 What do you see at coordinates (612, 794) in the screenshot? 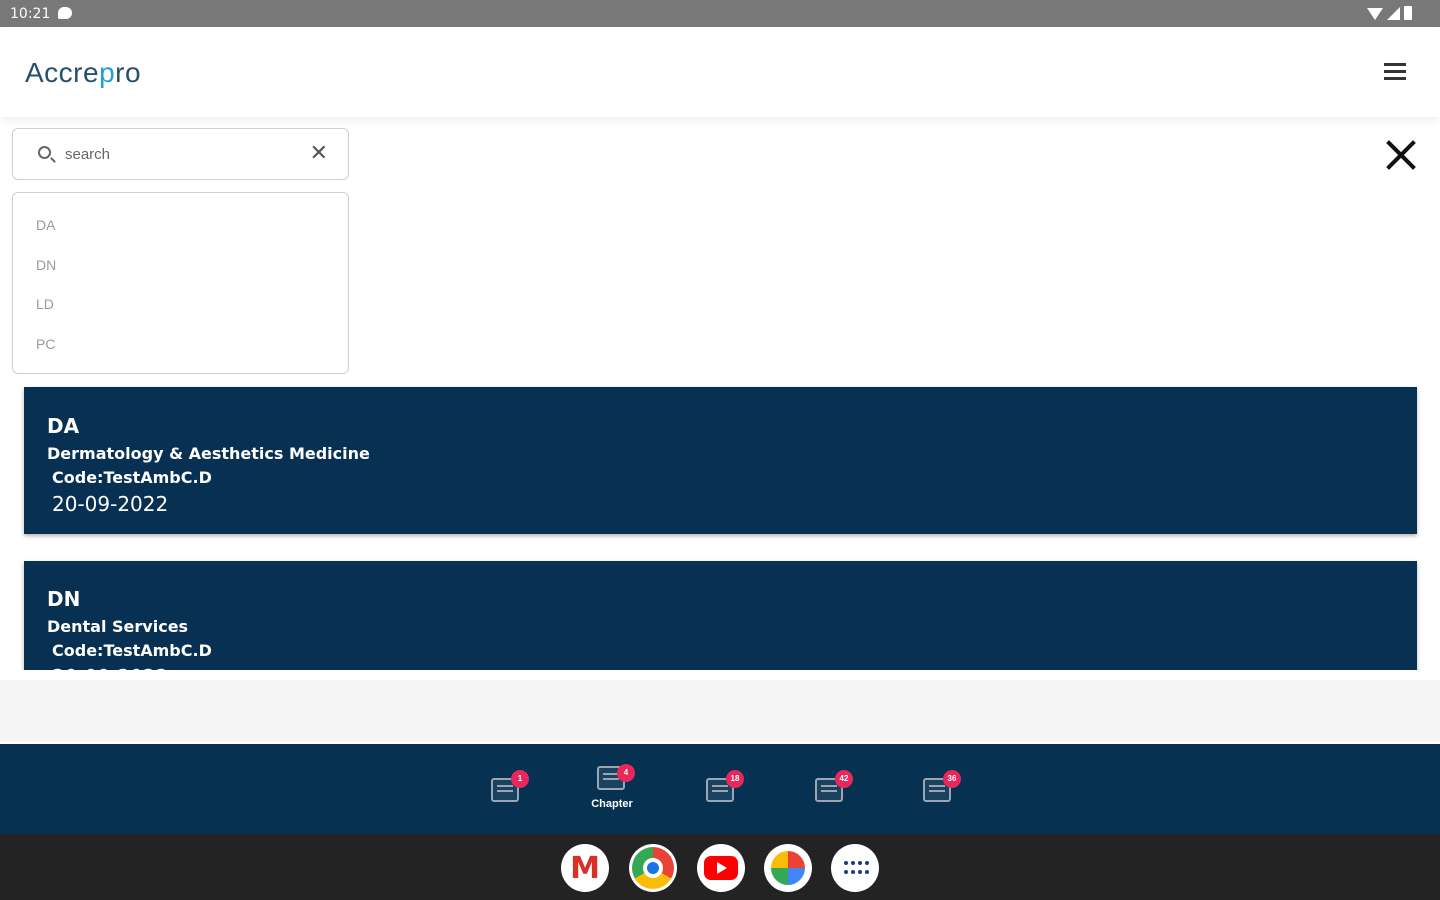
I see `nav-item-chapter: 4 Chapter` at bounding box center [612, 794].